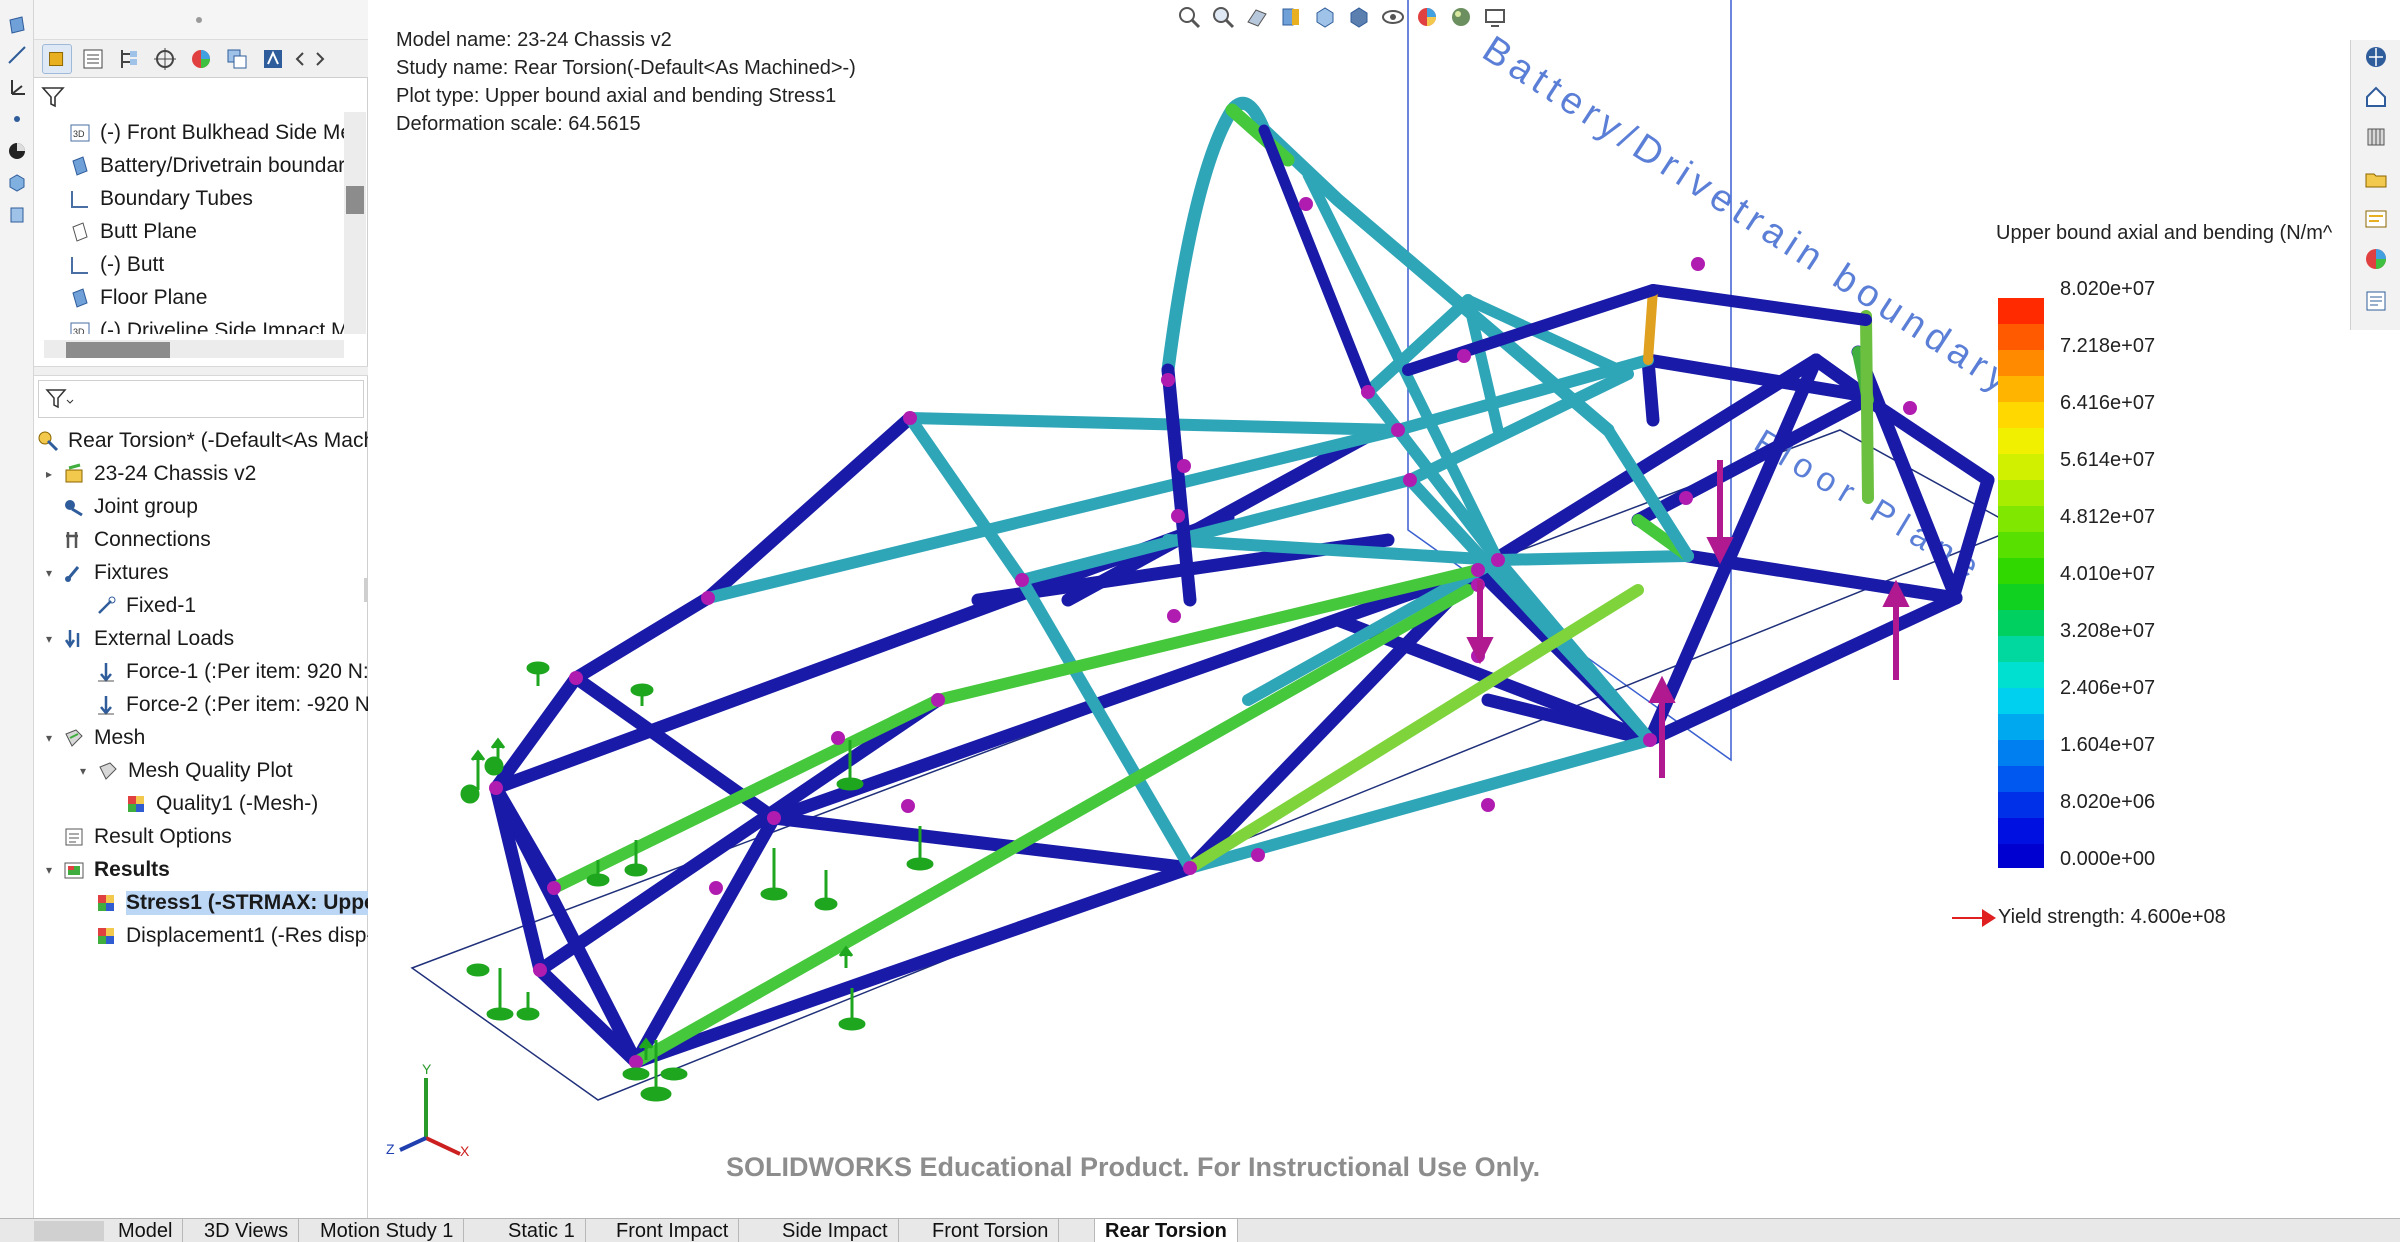  Describe the element at coordinates (93, 59) in the screenshot. I see `property-manager-tab-icon` at that location.